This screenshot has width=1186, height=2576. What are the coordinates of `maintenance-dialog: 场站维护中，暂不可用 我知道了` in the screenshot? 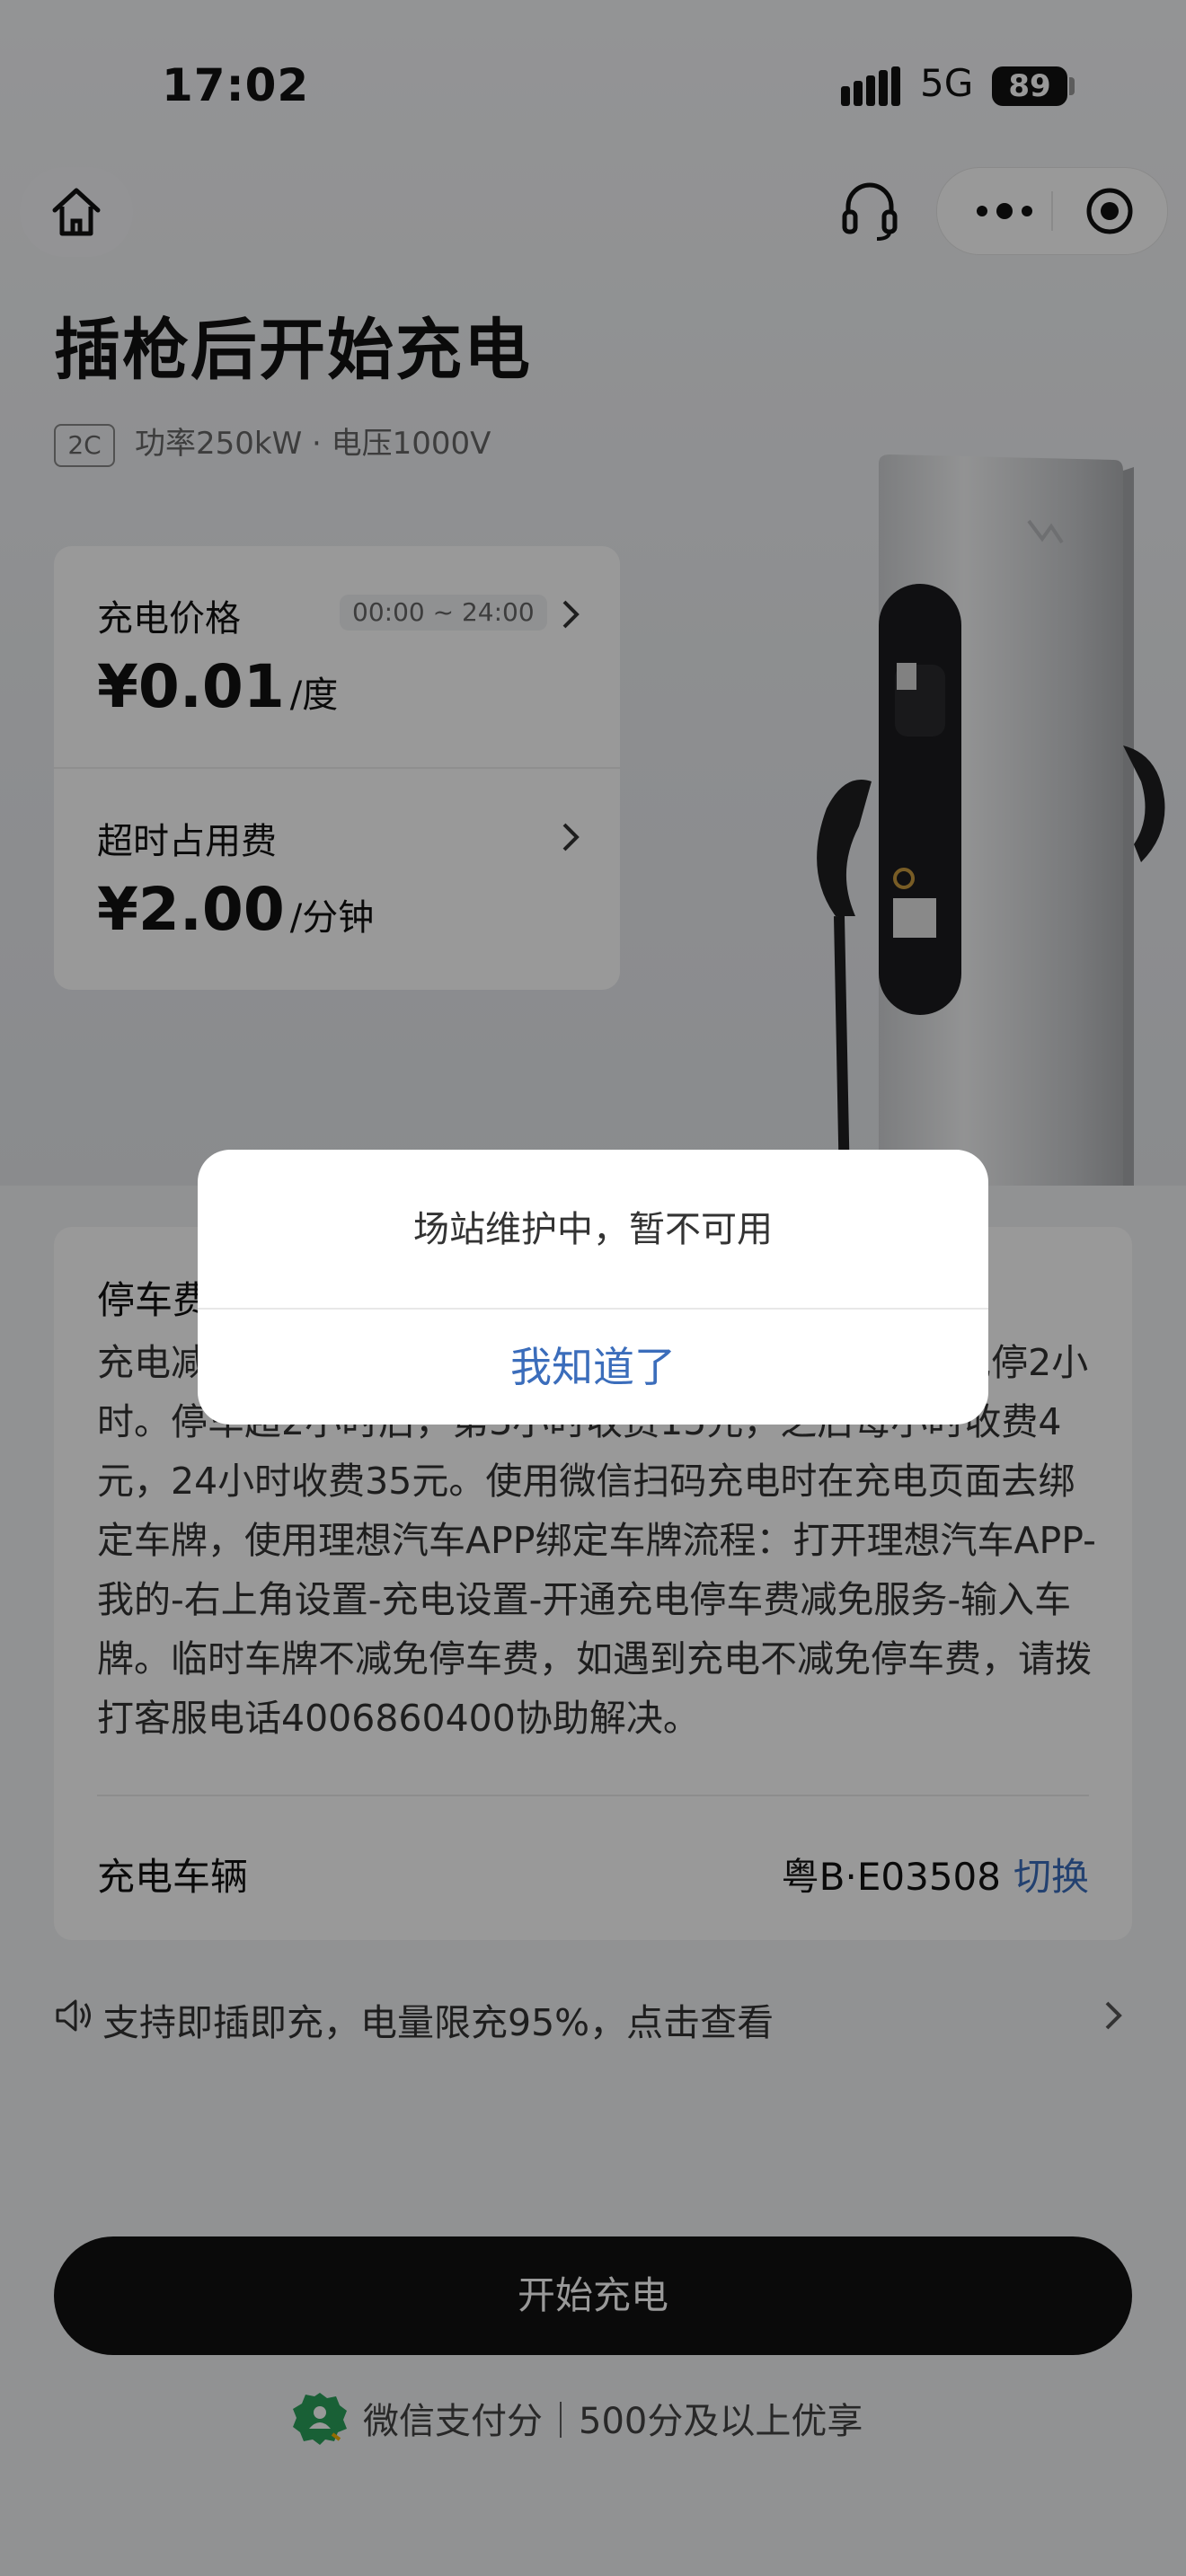 It's located at (593, 1287).